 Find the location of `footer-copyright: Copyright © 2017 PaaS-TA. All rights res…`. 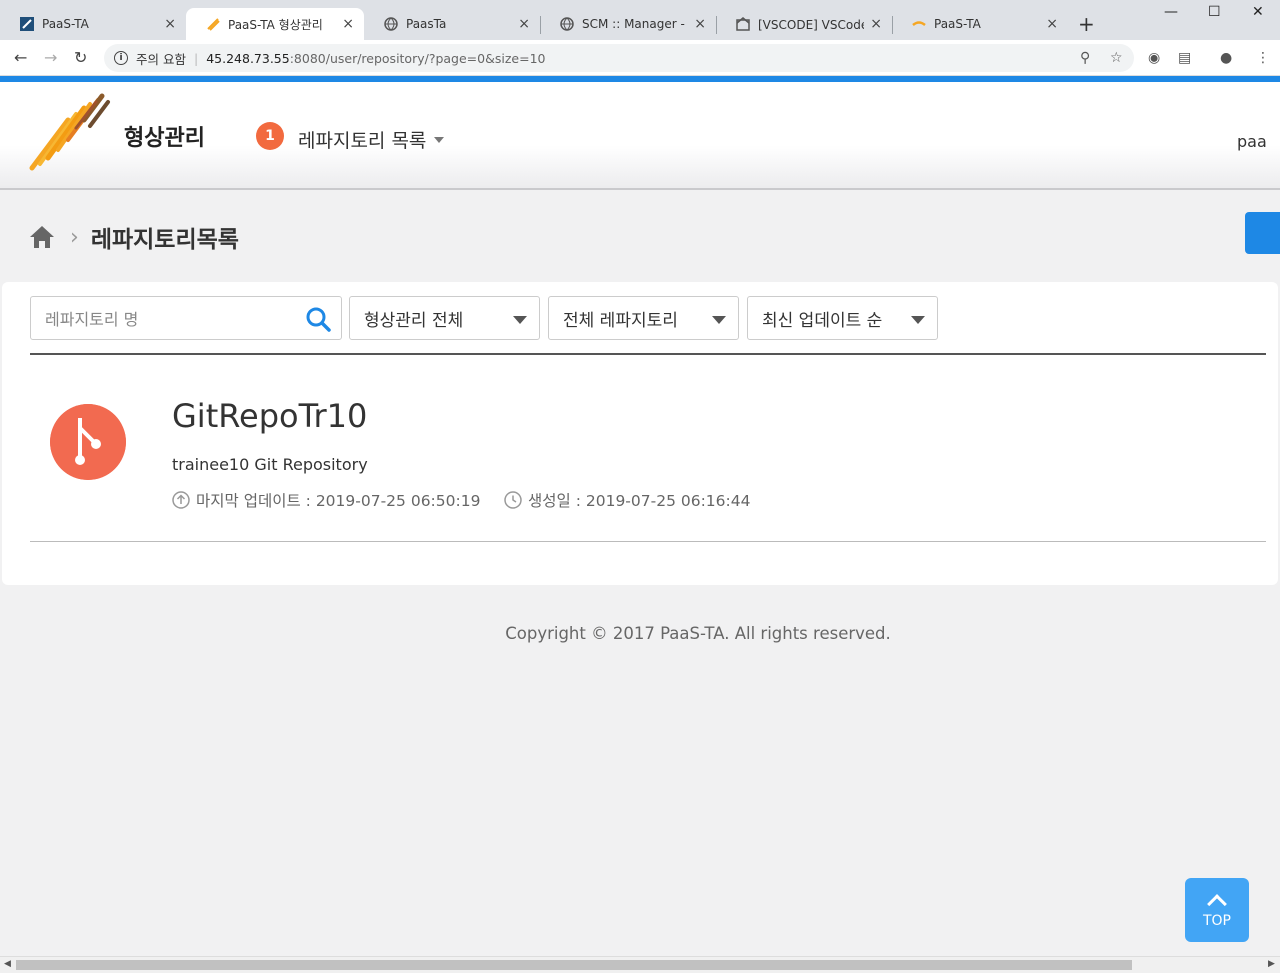

footer-copyright: Copyright © 2017 PaaS-TA. All rights res… is located at coordinates (698, 633).